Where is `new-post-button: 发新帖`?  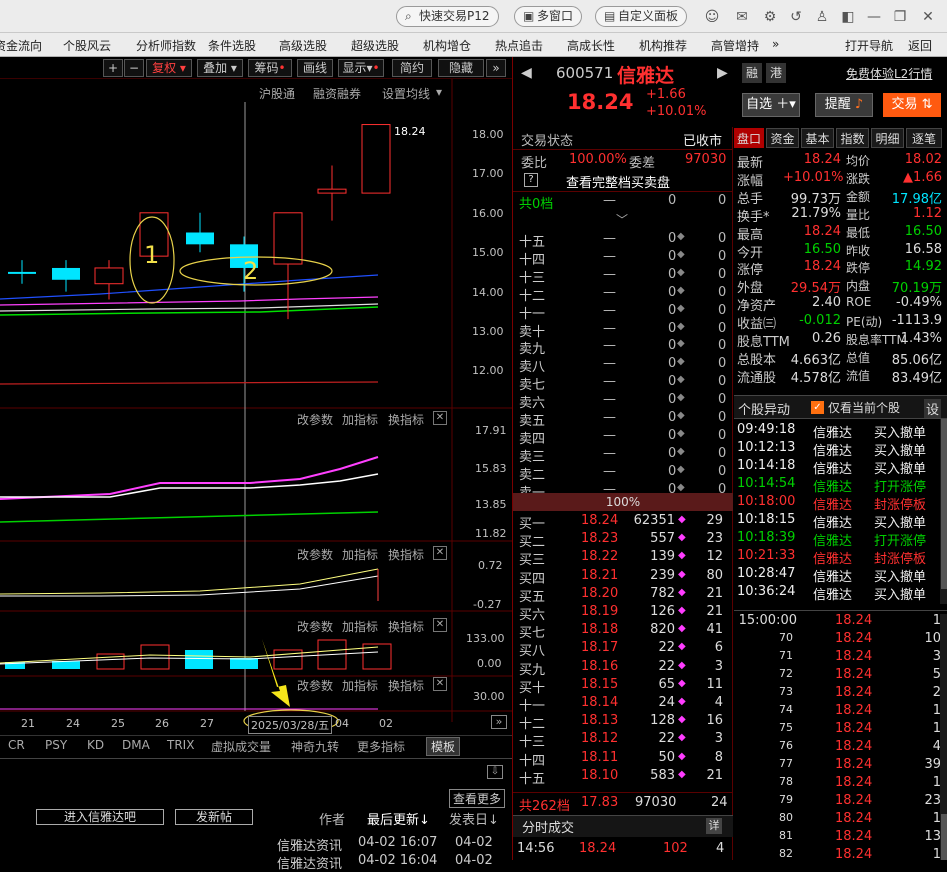 new-post-button: 发新帖 is located at coordinates (214, 817).